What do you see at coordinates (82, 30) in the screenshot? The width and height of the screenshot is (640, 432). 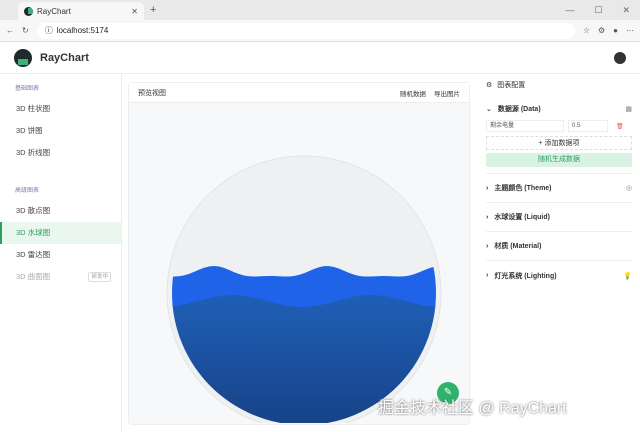 I see `url-text: localhost:5174` at bounding box center [82, 30].